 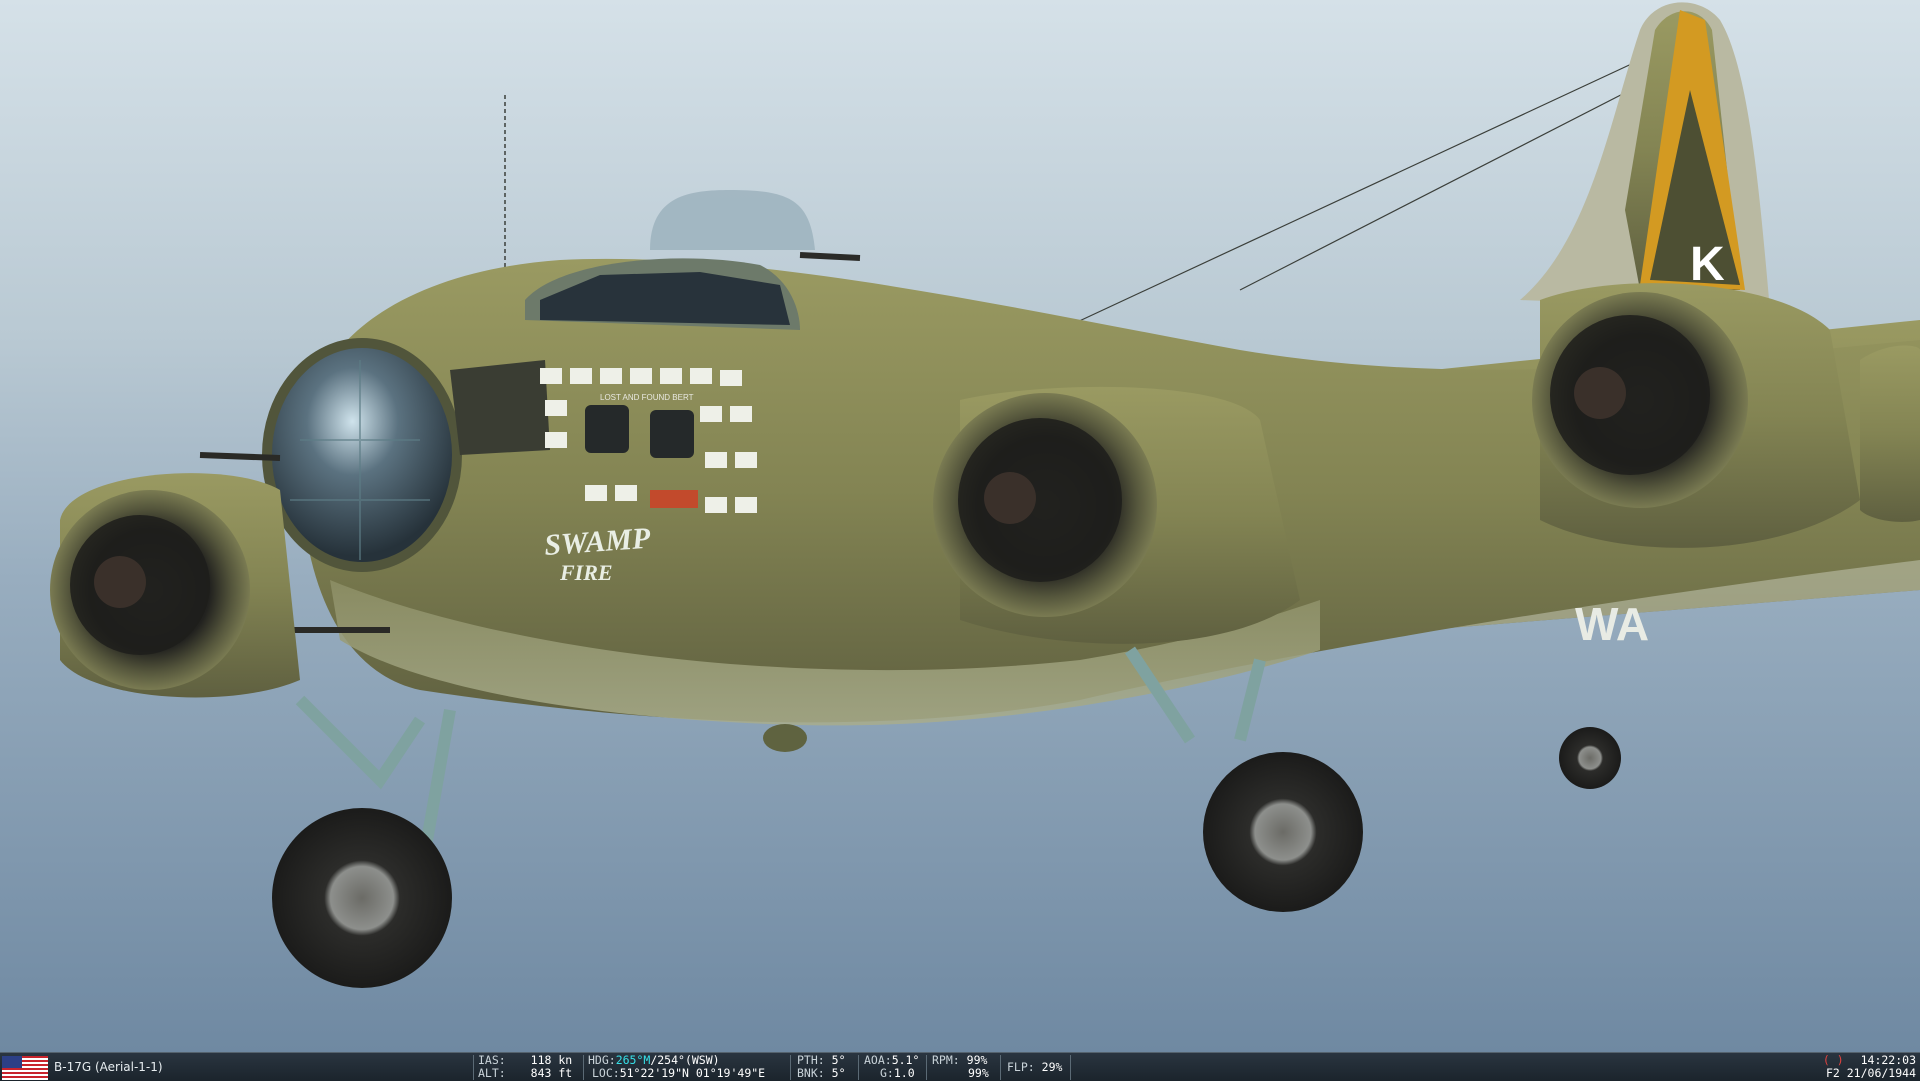 I want to click on tail-wheel, so click(x=1590, y=758).